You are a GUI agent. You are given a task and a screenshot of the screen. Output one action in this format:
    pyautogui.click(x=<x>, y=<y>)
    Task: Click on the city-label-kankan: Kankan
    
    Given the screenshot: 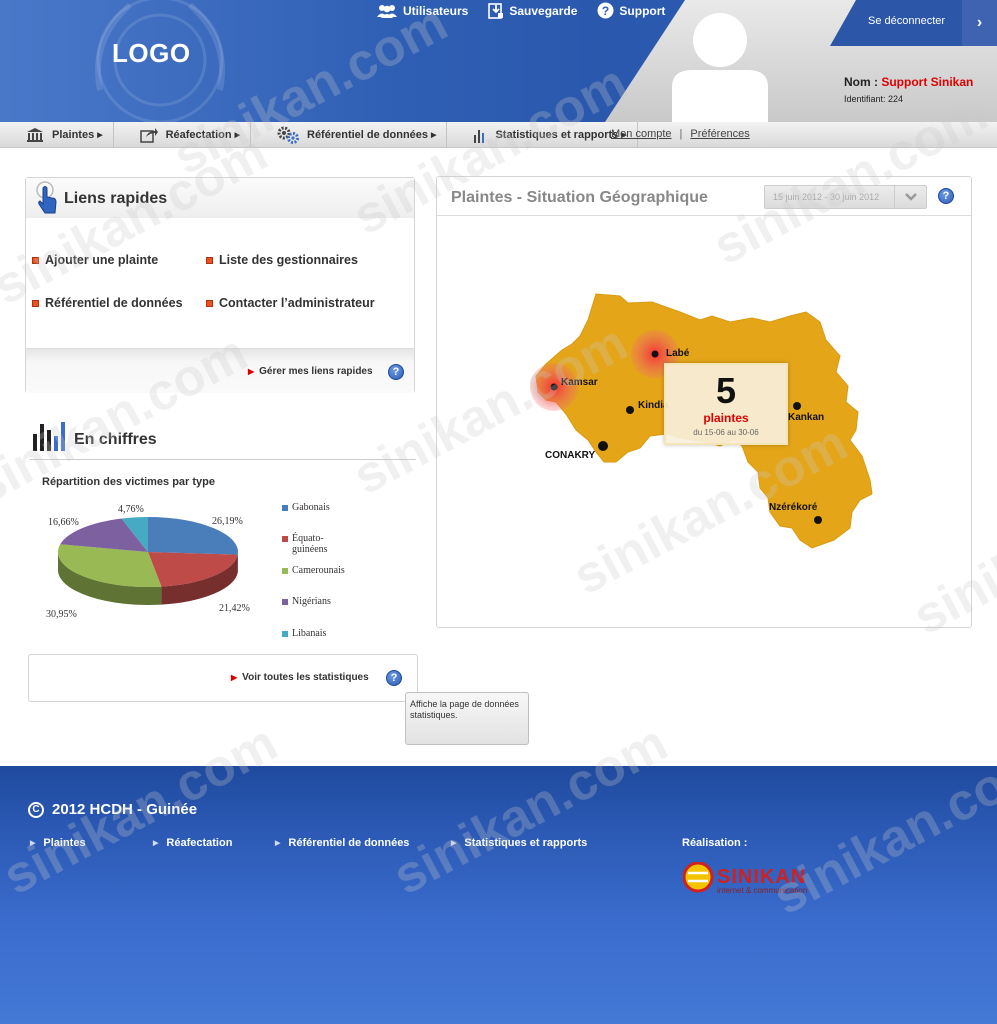 What is the action you would take?
    pyautogui.click(x=806, y=417)
    